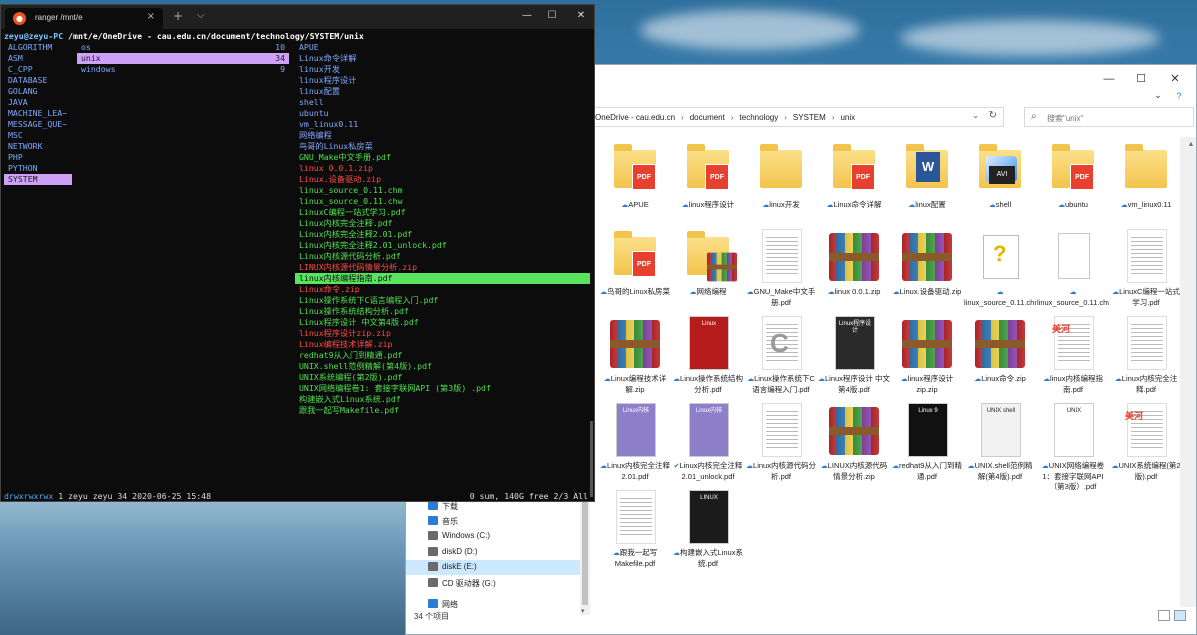  I want to click on explorer-close-button: ✕, so click(1175, 79).